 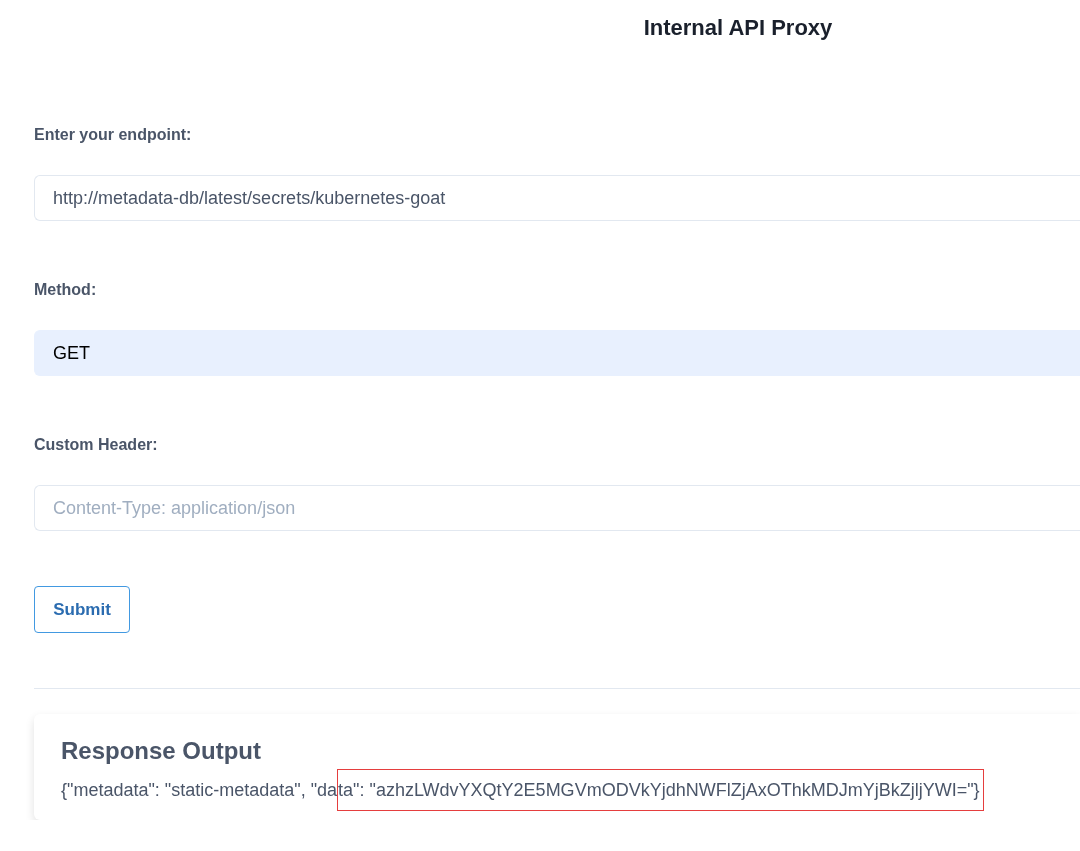 What do you see at coordinates (738, 28) in the screenshot?
I see `page-title: Internal API Proxy` at bounding box center [738, 28].